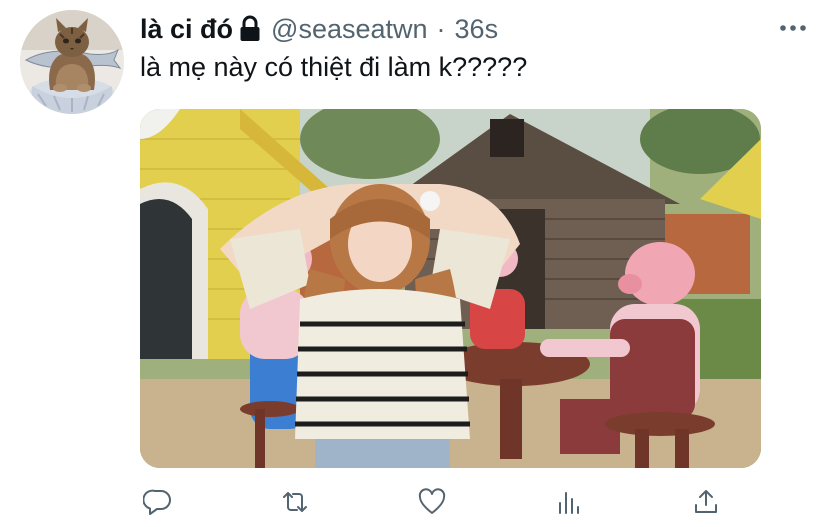  Describe the element at coordinates (186, 29) in the screenshot. I see `display-name: là ci đó` at that location.